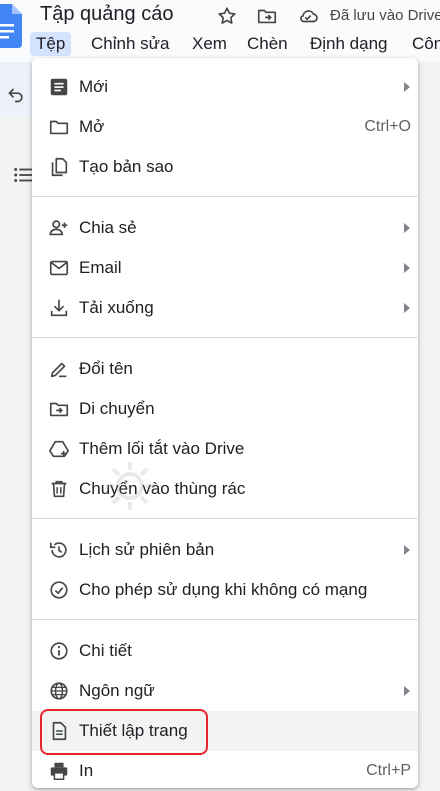 Image resolution: width=440 pixels, height=791 pixels. What do you see at coordinates (225, 550) in the screenshot?
I see `menu-item-version-history: Lịch sử phiên bản` at bounding box center [225, 550].